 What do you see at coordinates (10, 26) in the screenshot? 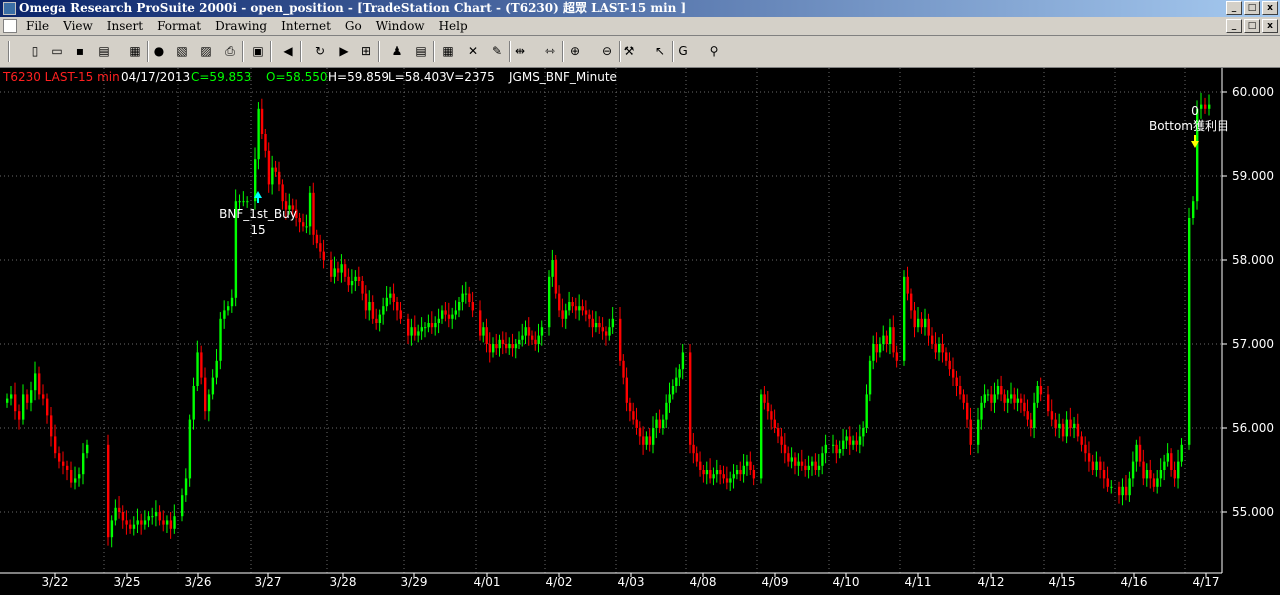
I see `document-icon` at bounding box center [10, 26].